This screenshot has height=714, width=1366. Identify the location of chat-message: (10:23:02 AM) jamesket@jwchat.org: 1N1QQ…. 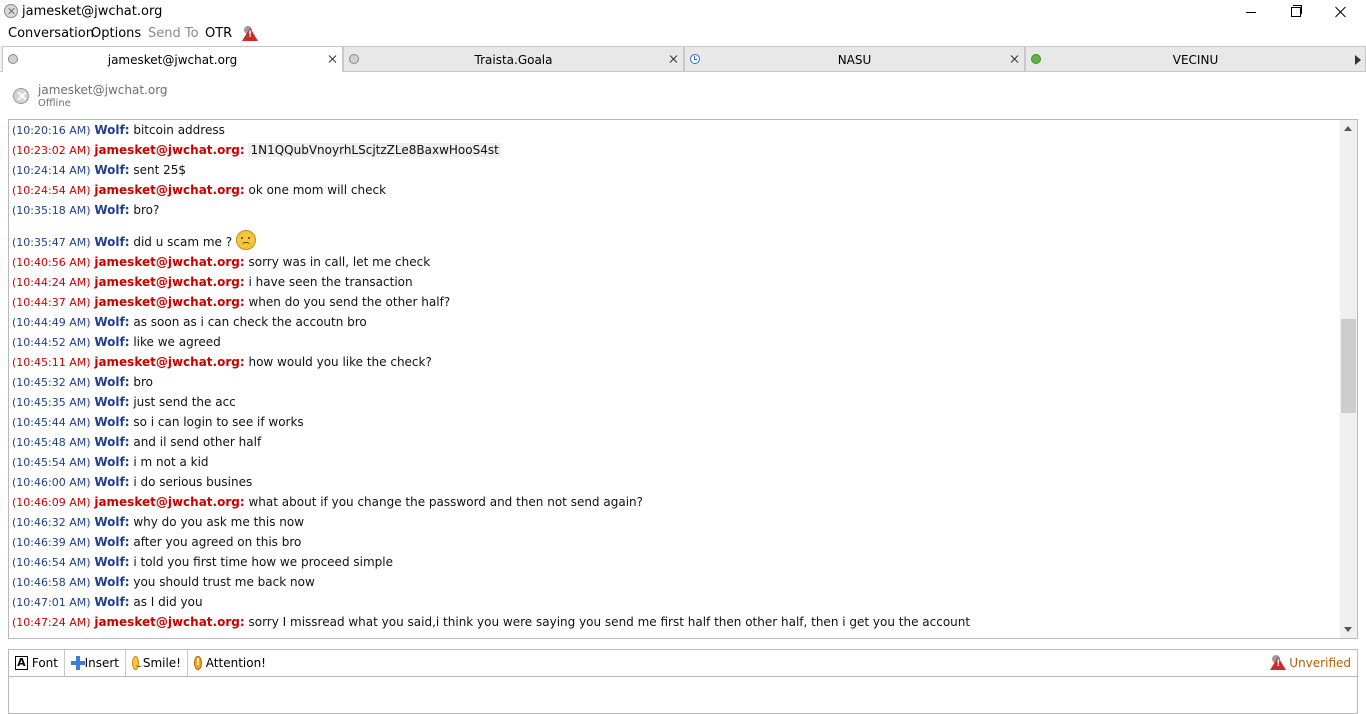
(674, 150).